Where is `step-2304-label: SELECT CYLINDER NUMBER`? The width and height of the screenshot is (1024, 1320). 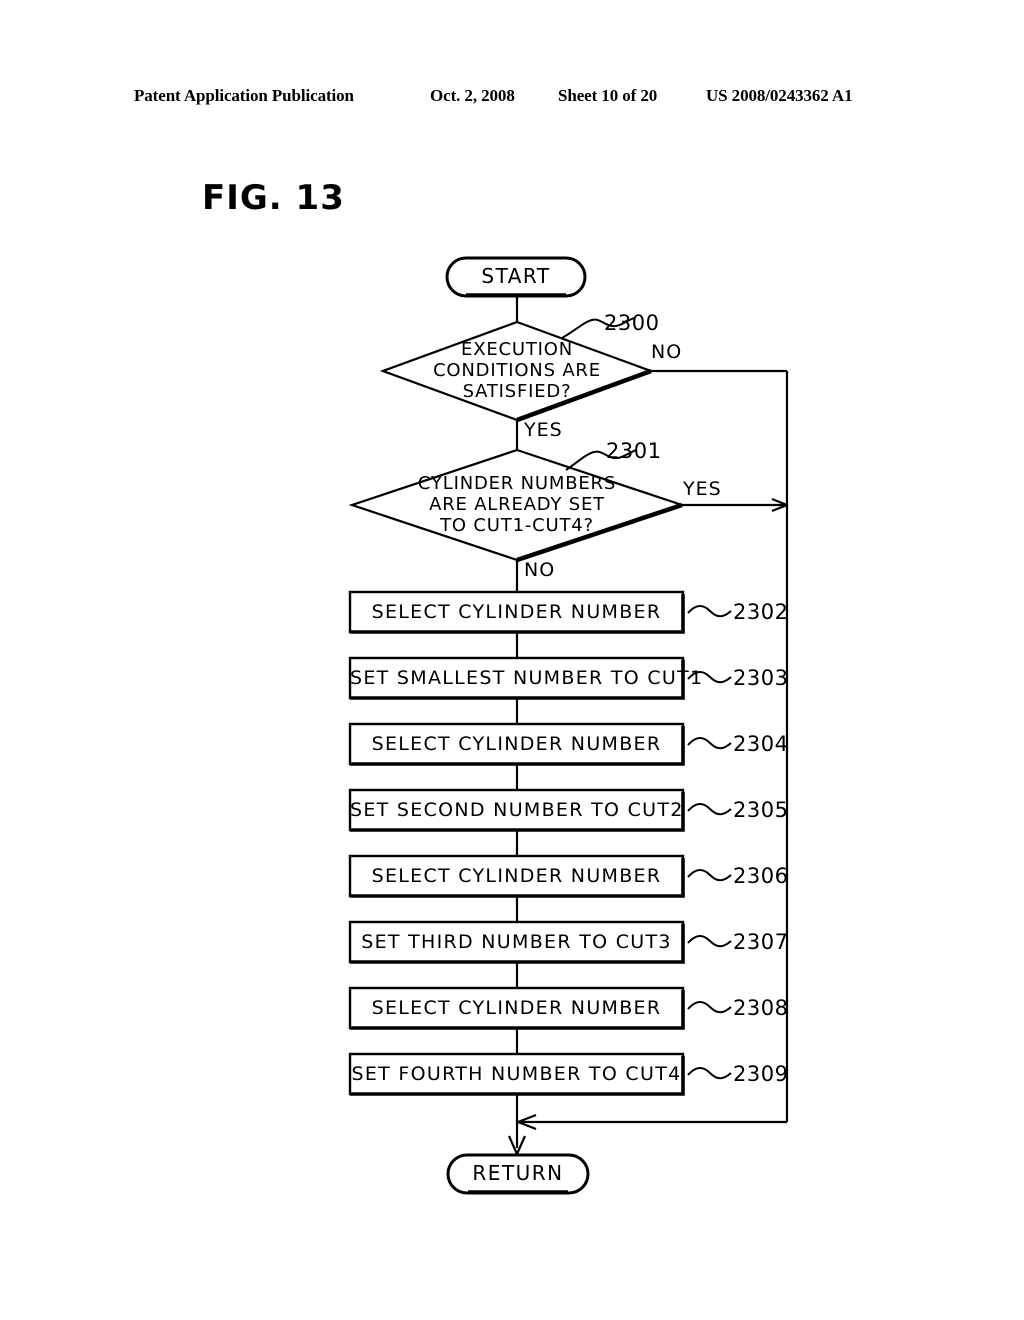 step-2304-label: SELECT CYLINDER NUMBER is located at coordinates (516, 744).